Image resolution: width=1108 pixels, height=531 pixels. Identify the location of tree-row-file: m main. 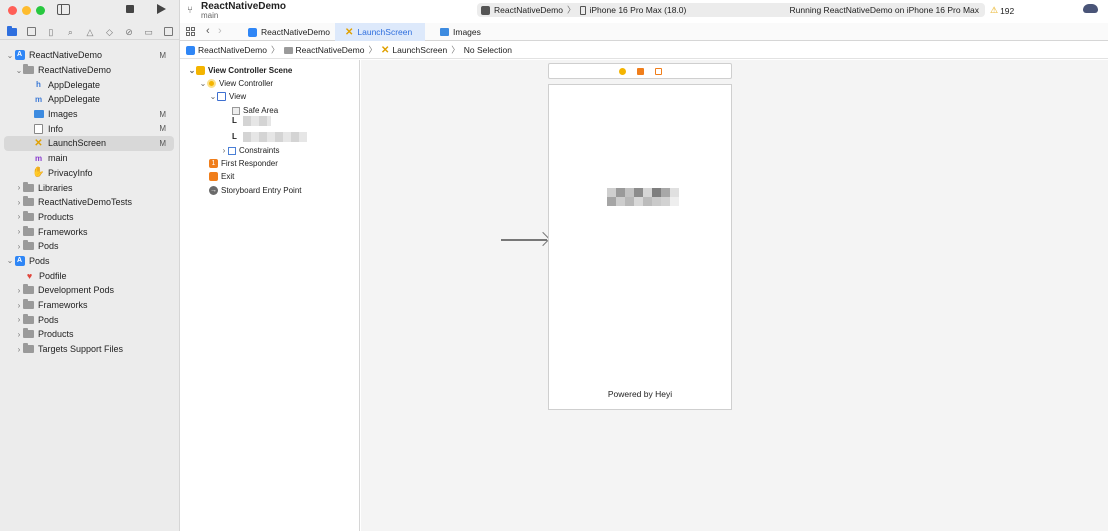
(90, 158).